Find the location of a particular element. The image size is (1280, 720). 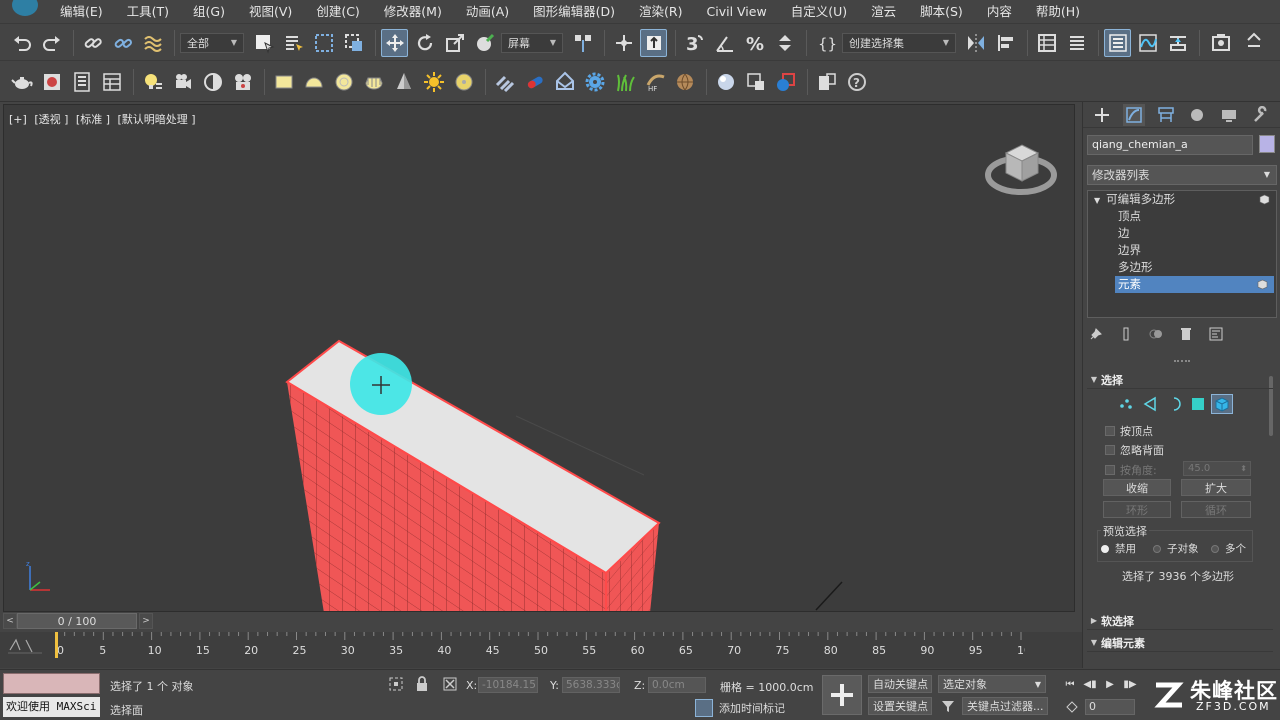

render-sphere-icon is located at coordinates (725, 82).